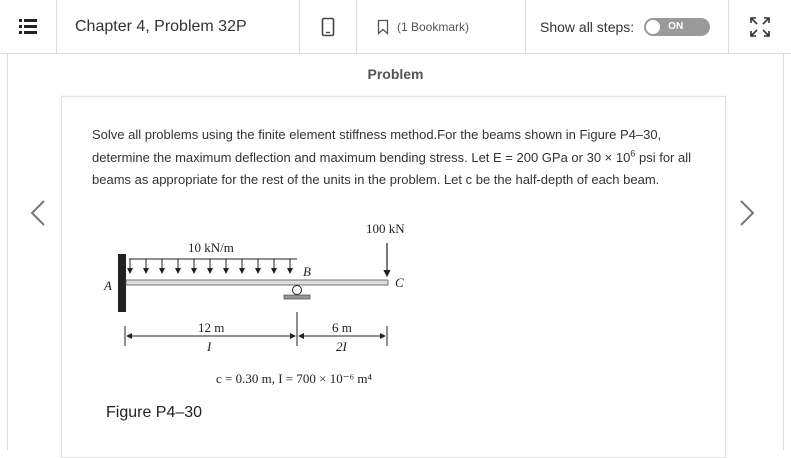 This screenshot has width=791, height=458. Describe the element at coordinates (395, 74) in the screenshot. I see `problem-heading: Problem` at that location.